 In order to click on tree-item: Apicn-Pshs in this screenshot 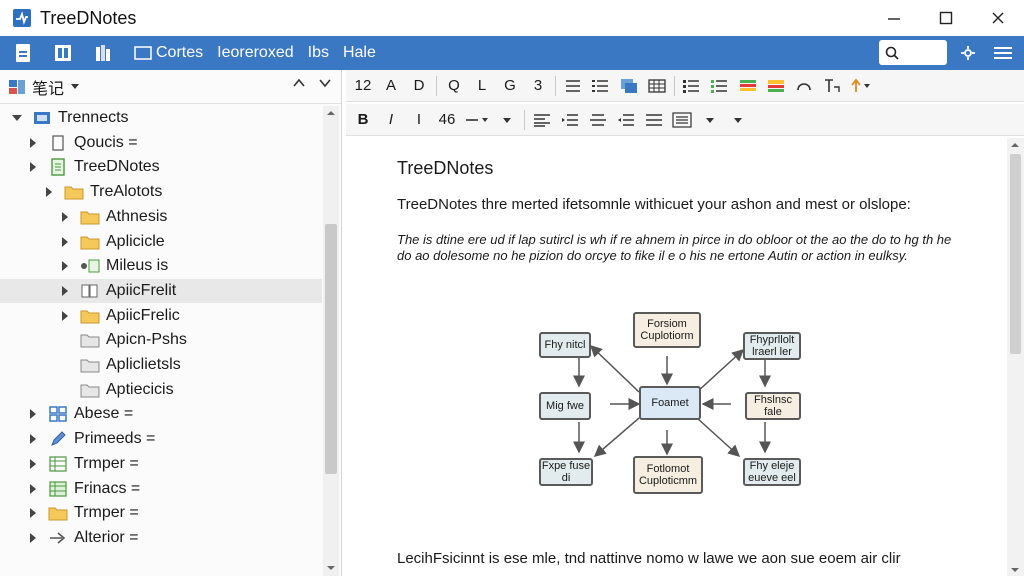, I will do `click(161, 340)`.